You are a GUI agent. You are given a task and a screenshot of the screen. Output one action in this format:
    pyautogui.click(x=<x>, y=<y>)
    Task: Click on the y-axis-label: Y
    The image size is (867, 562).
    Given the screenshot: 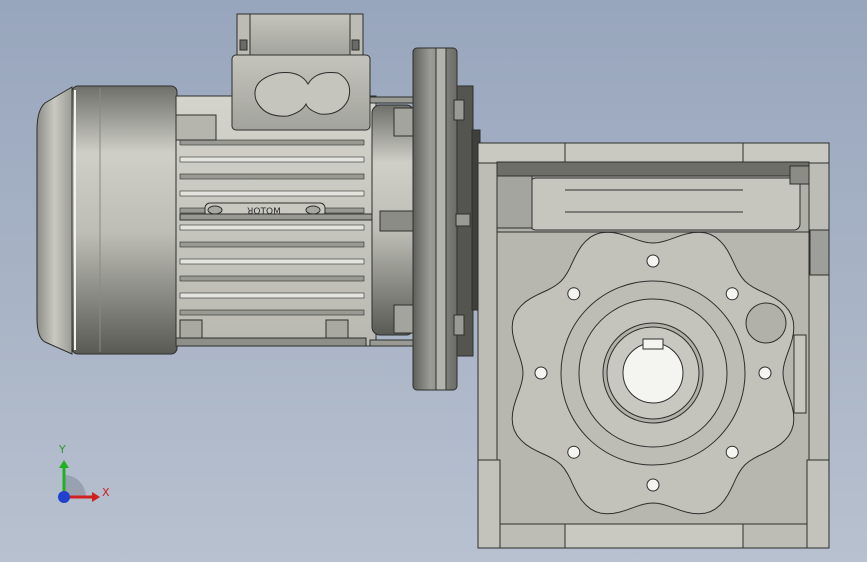 What is the action you would take?
    pyautogui.click(x=62, y=449)
    